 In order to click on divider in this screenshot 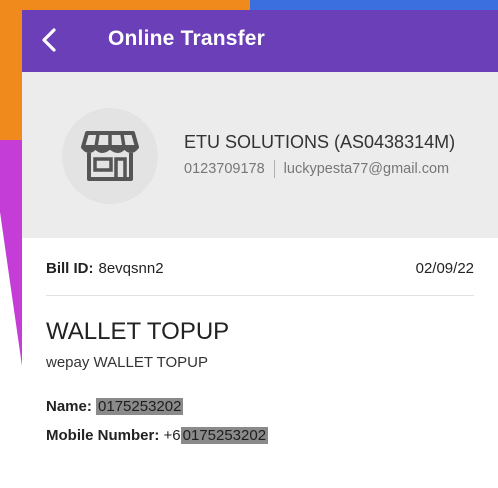, I will do `click(260, 295)`.